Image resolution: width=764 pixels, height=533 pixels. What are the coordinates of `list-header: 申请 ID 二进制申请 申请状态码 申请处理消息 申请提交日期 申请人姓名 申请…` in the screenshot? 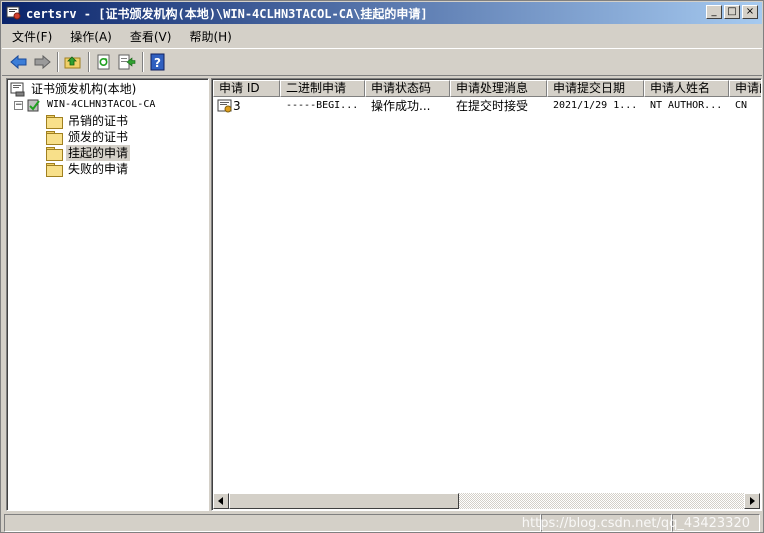 It's located at (487, 88).